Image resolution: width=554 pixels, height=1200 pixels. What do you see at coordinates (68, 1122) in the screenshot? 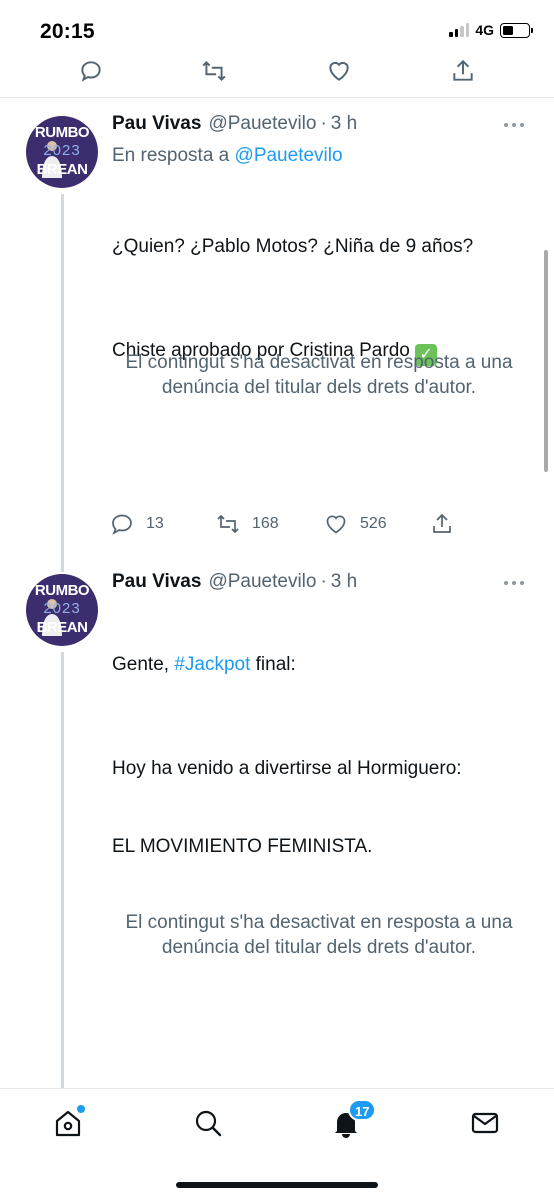
I see `tab-home` at bounding box center [68, 1122].